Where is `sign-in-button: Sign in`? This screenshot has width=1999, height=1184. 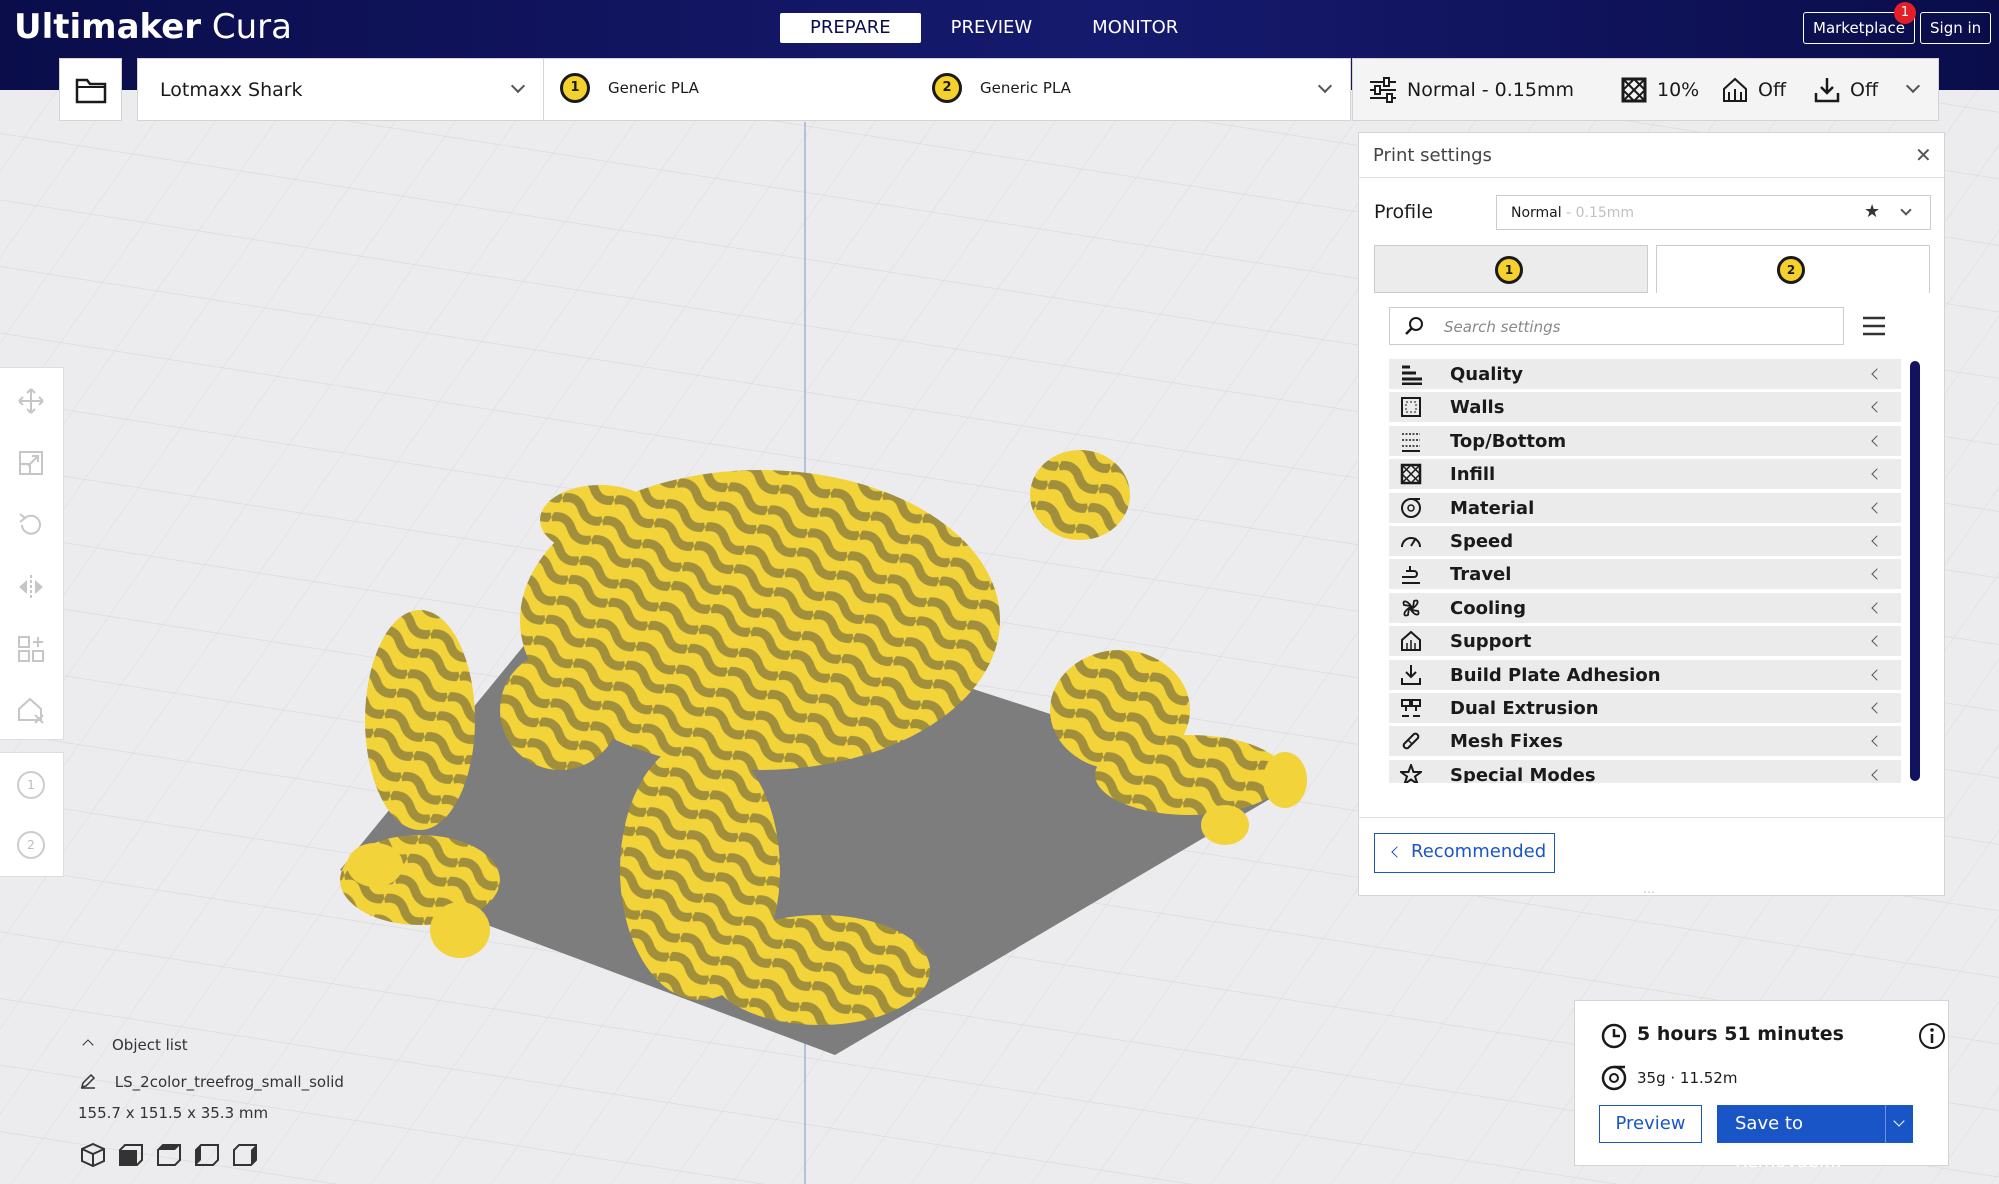 sign-in-button: Sign in is located at coordinates (1956, 28).